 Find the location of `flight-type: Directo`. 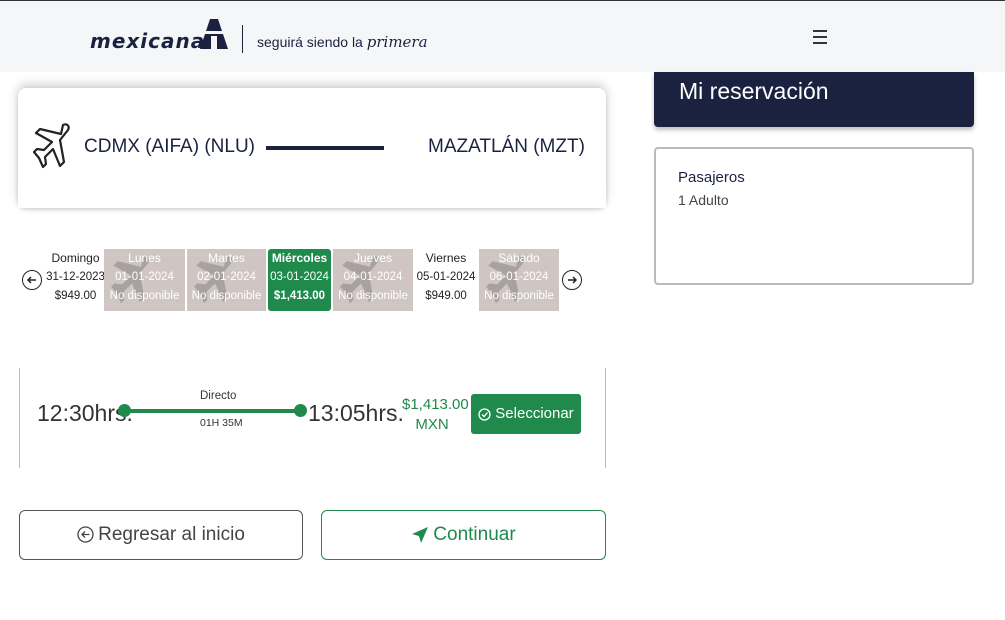

flight-type: Directo is located at coordinates (218, 396).